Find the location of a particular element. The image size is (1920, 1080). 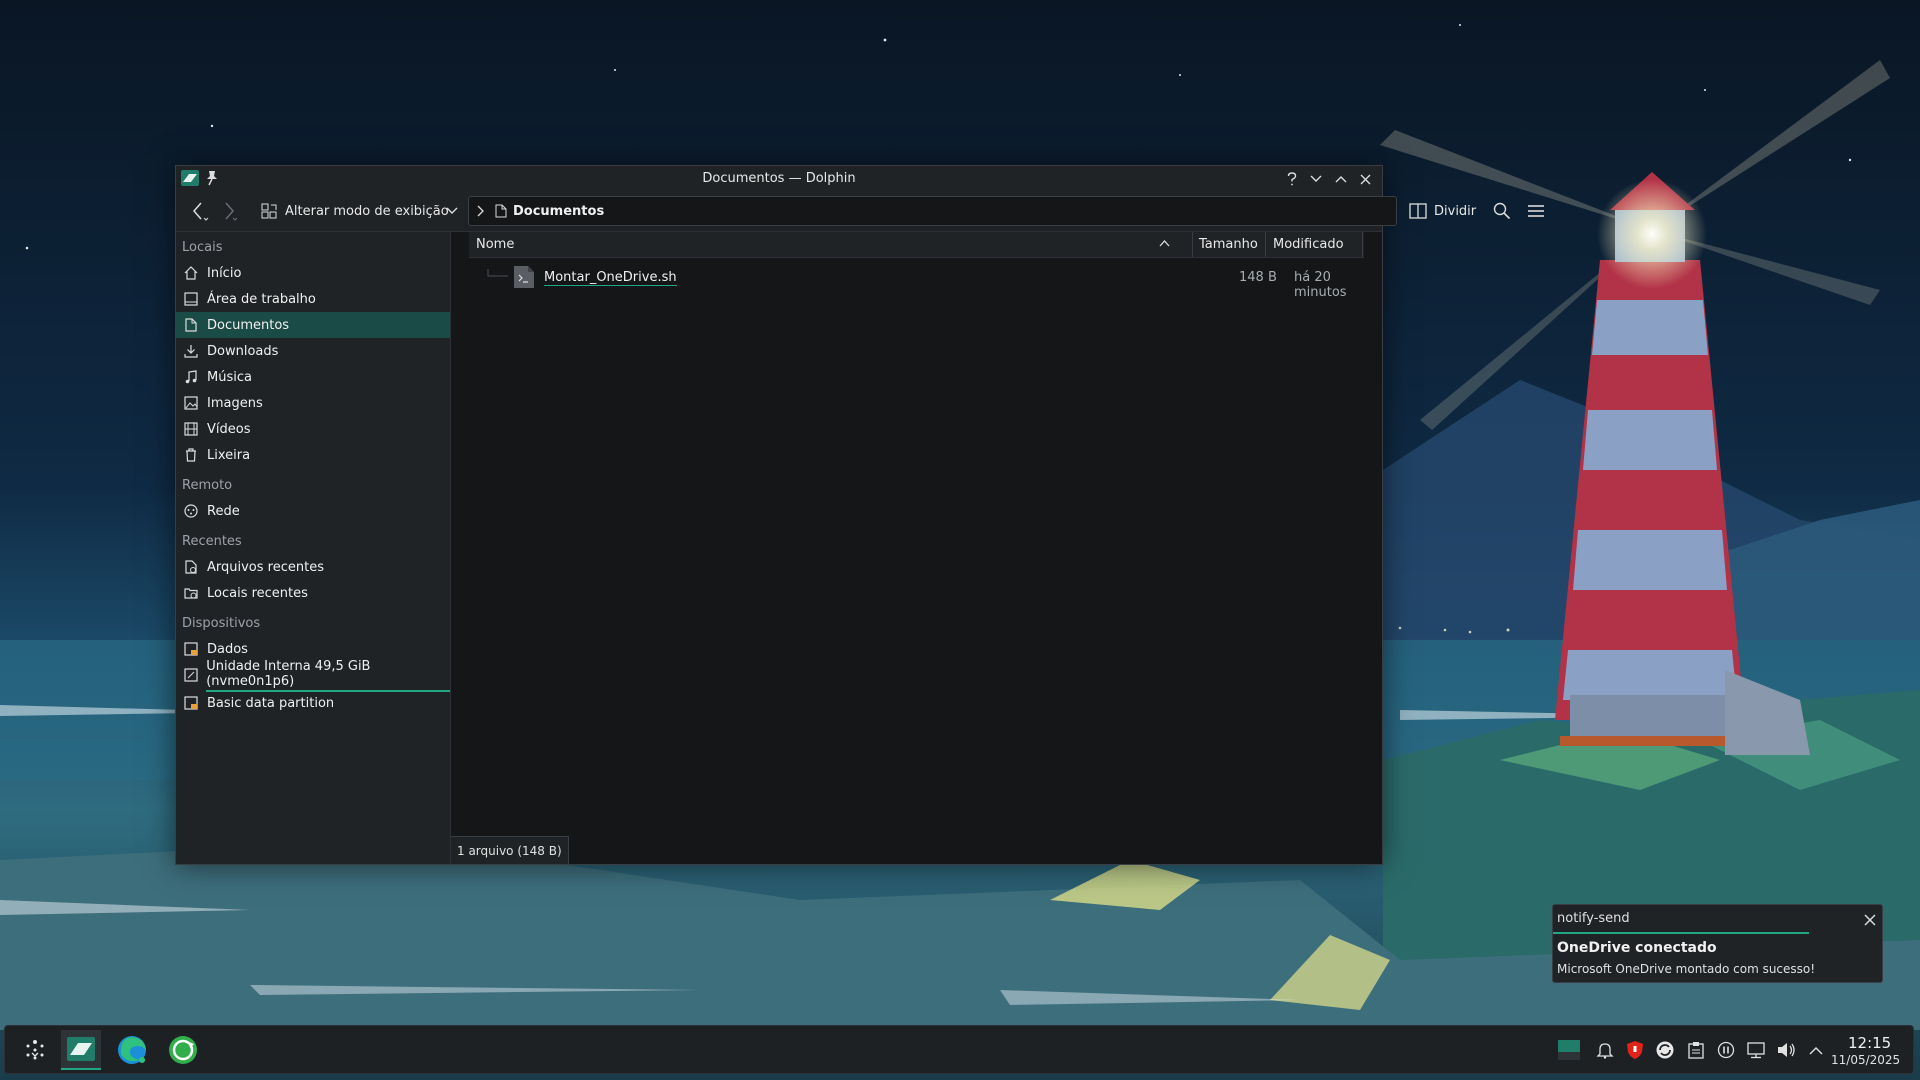

clock-date: 11/05/2025 is located at coordinates (1865, 1060).